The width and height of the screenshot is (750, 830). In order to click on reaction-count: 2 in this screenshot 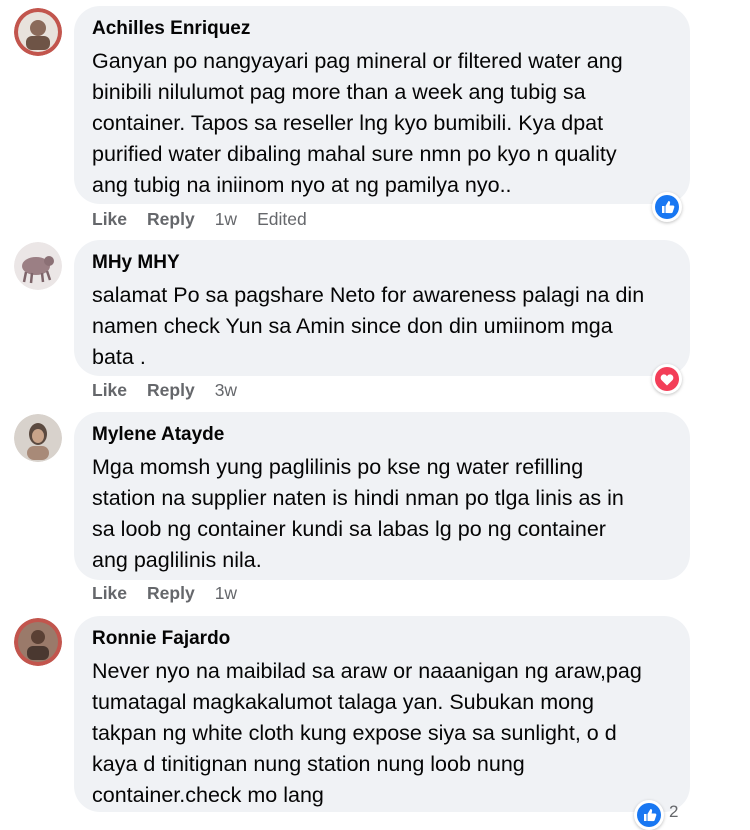, I will do `click(673, 812)`.